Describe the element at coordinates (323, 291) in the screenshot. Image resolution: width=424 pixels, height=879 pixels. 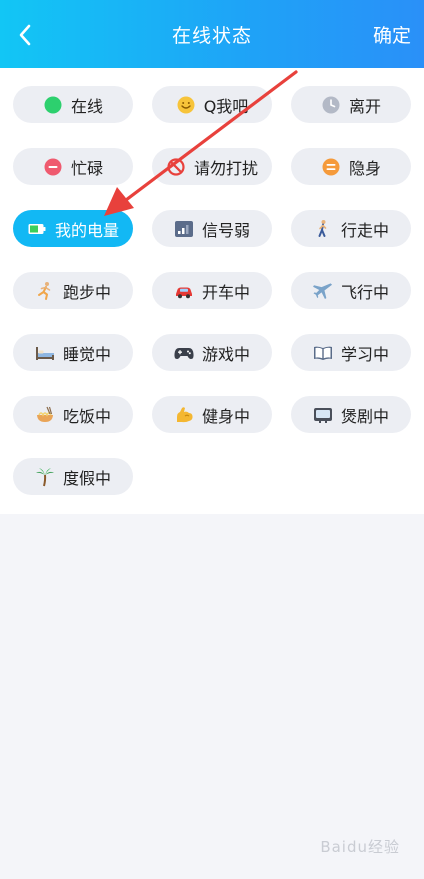
I see `airplane-icon` at that location.